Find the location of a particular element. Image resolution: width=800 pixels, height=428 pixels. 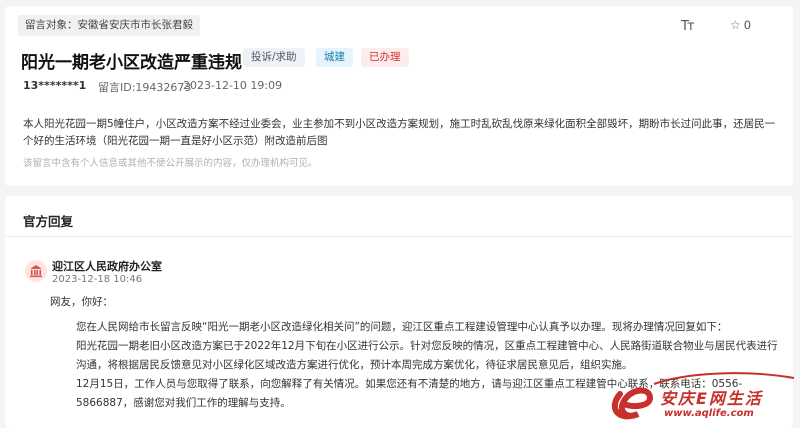

privacy-note: 该留言中含有个人信息或其他不便公开展示的内容，仅办理机构可见。 is located at coordinates (170, 163).